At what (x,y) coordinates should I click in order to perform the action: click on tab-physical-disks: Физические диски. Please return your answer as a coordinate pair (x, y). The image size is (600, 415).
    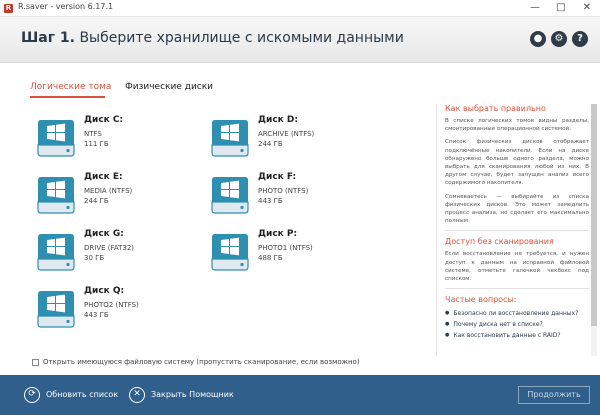
    Looking at the image, I should click on (169, 87).